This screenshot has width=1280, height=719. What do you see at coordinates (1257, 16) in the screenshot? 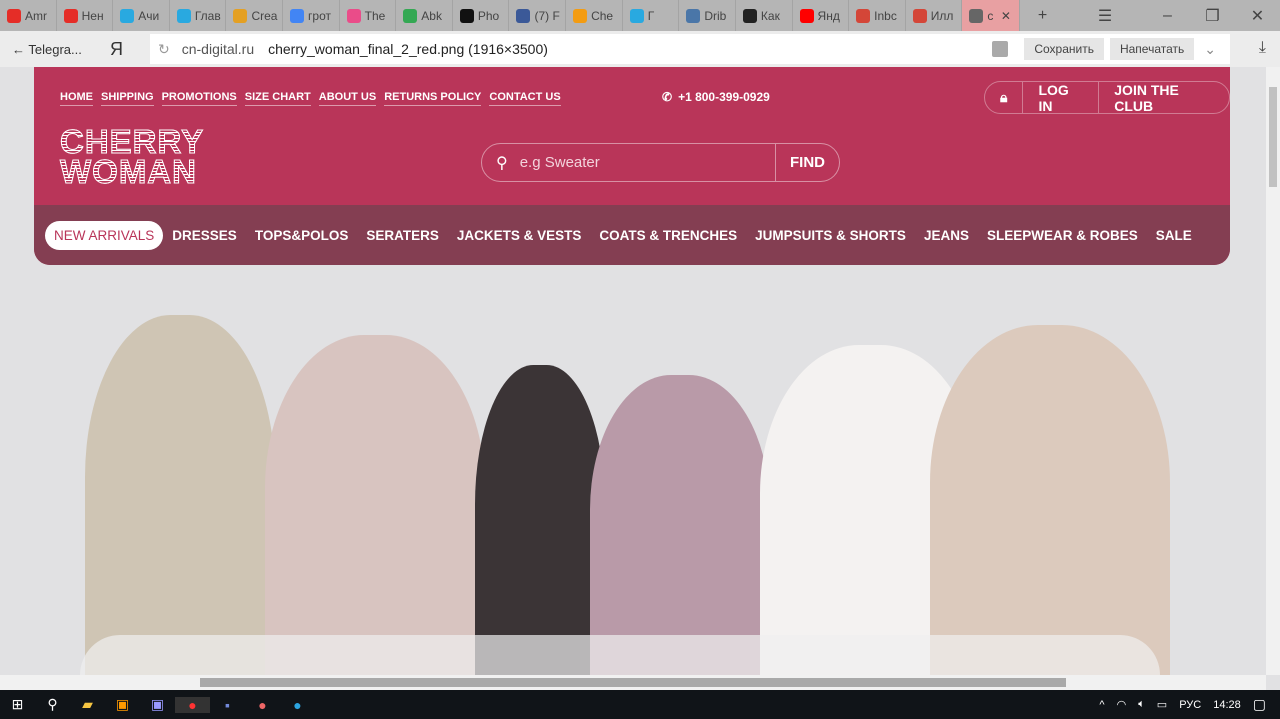
I see `close-window-button: ✕` at bounding box center [1257, 16].